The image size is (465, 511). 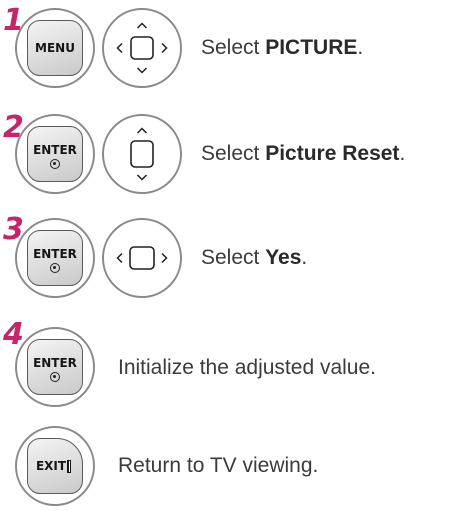 I want to click on nav-pad-4way, so click(x=142, y=48).